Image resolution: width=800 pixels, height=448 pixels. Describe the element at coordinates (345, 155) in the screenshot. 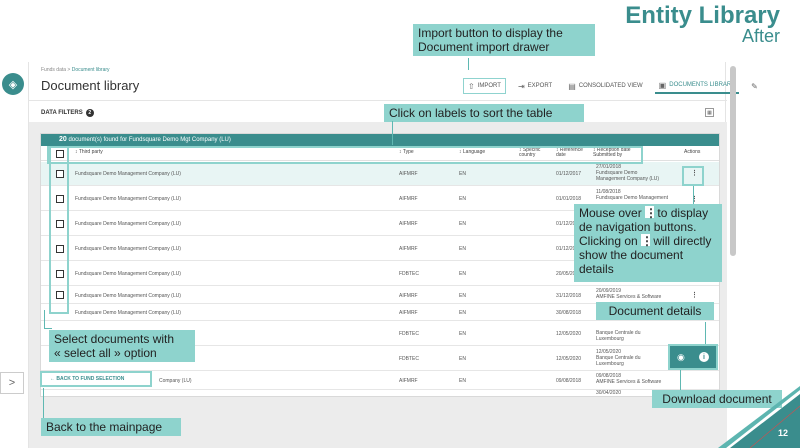

I see `header-highlight` at that location.